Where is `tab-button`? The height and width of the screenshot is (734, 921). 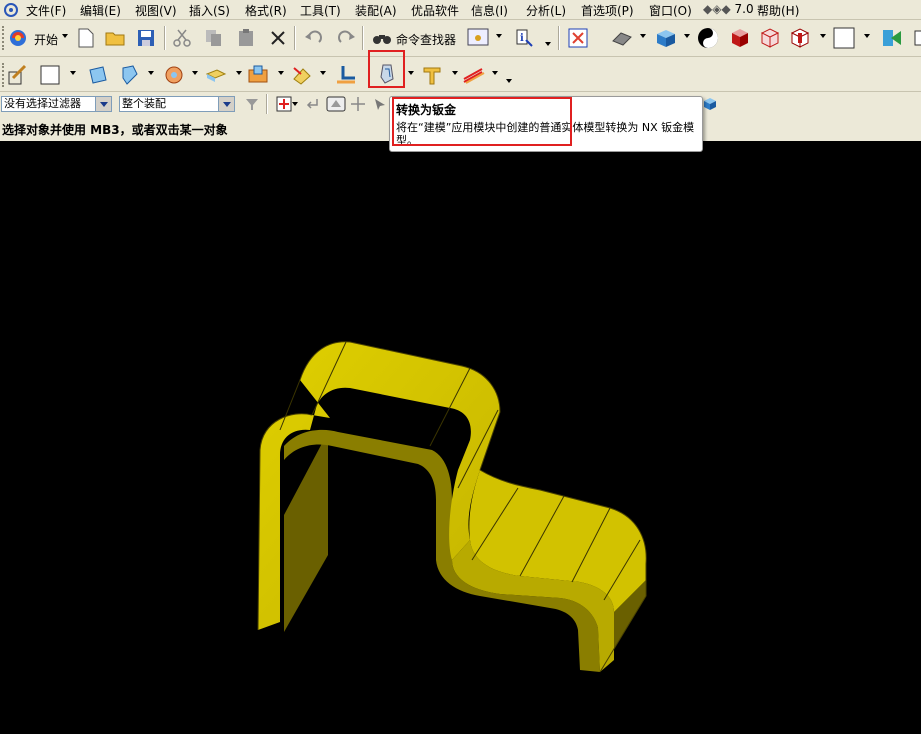
tab-button is located at coordinates (98, 75).